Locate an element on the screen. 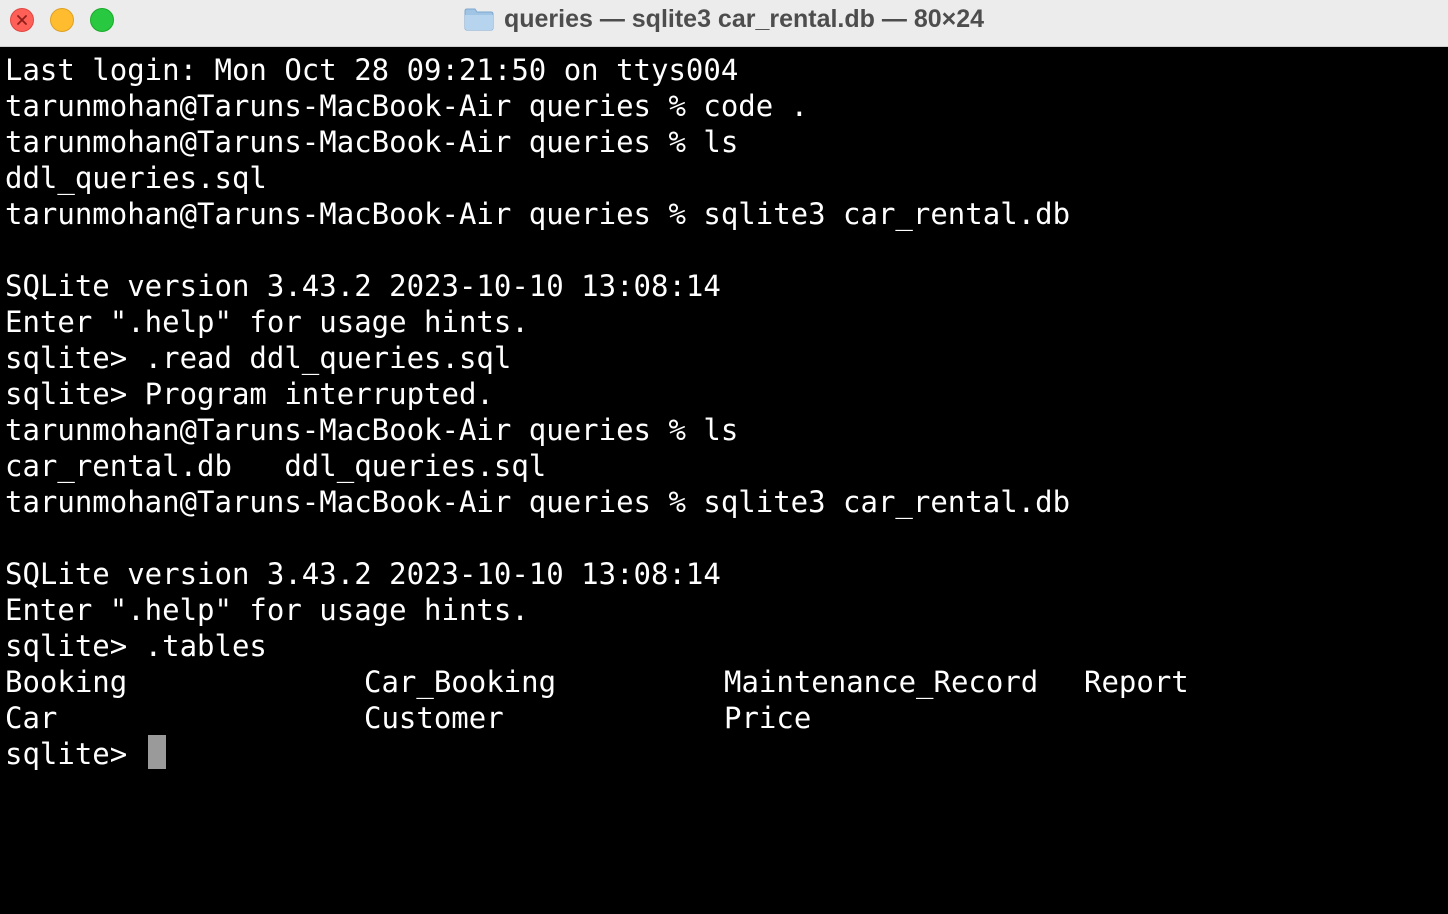  title-bar: queries — sqlite3 car_rental.db — 80×24 is located at coordinates (724, 23).